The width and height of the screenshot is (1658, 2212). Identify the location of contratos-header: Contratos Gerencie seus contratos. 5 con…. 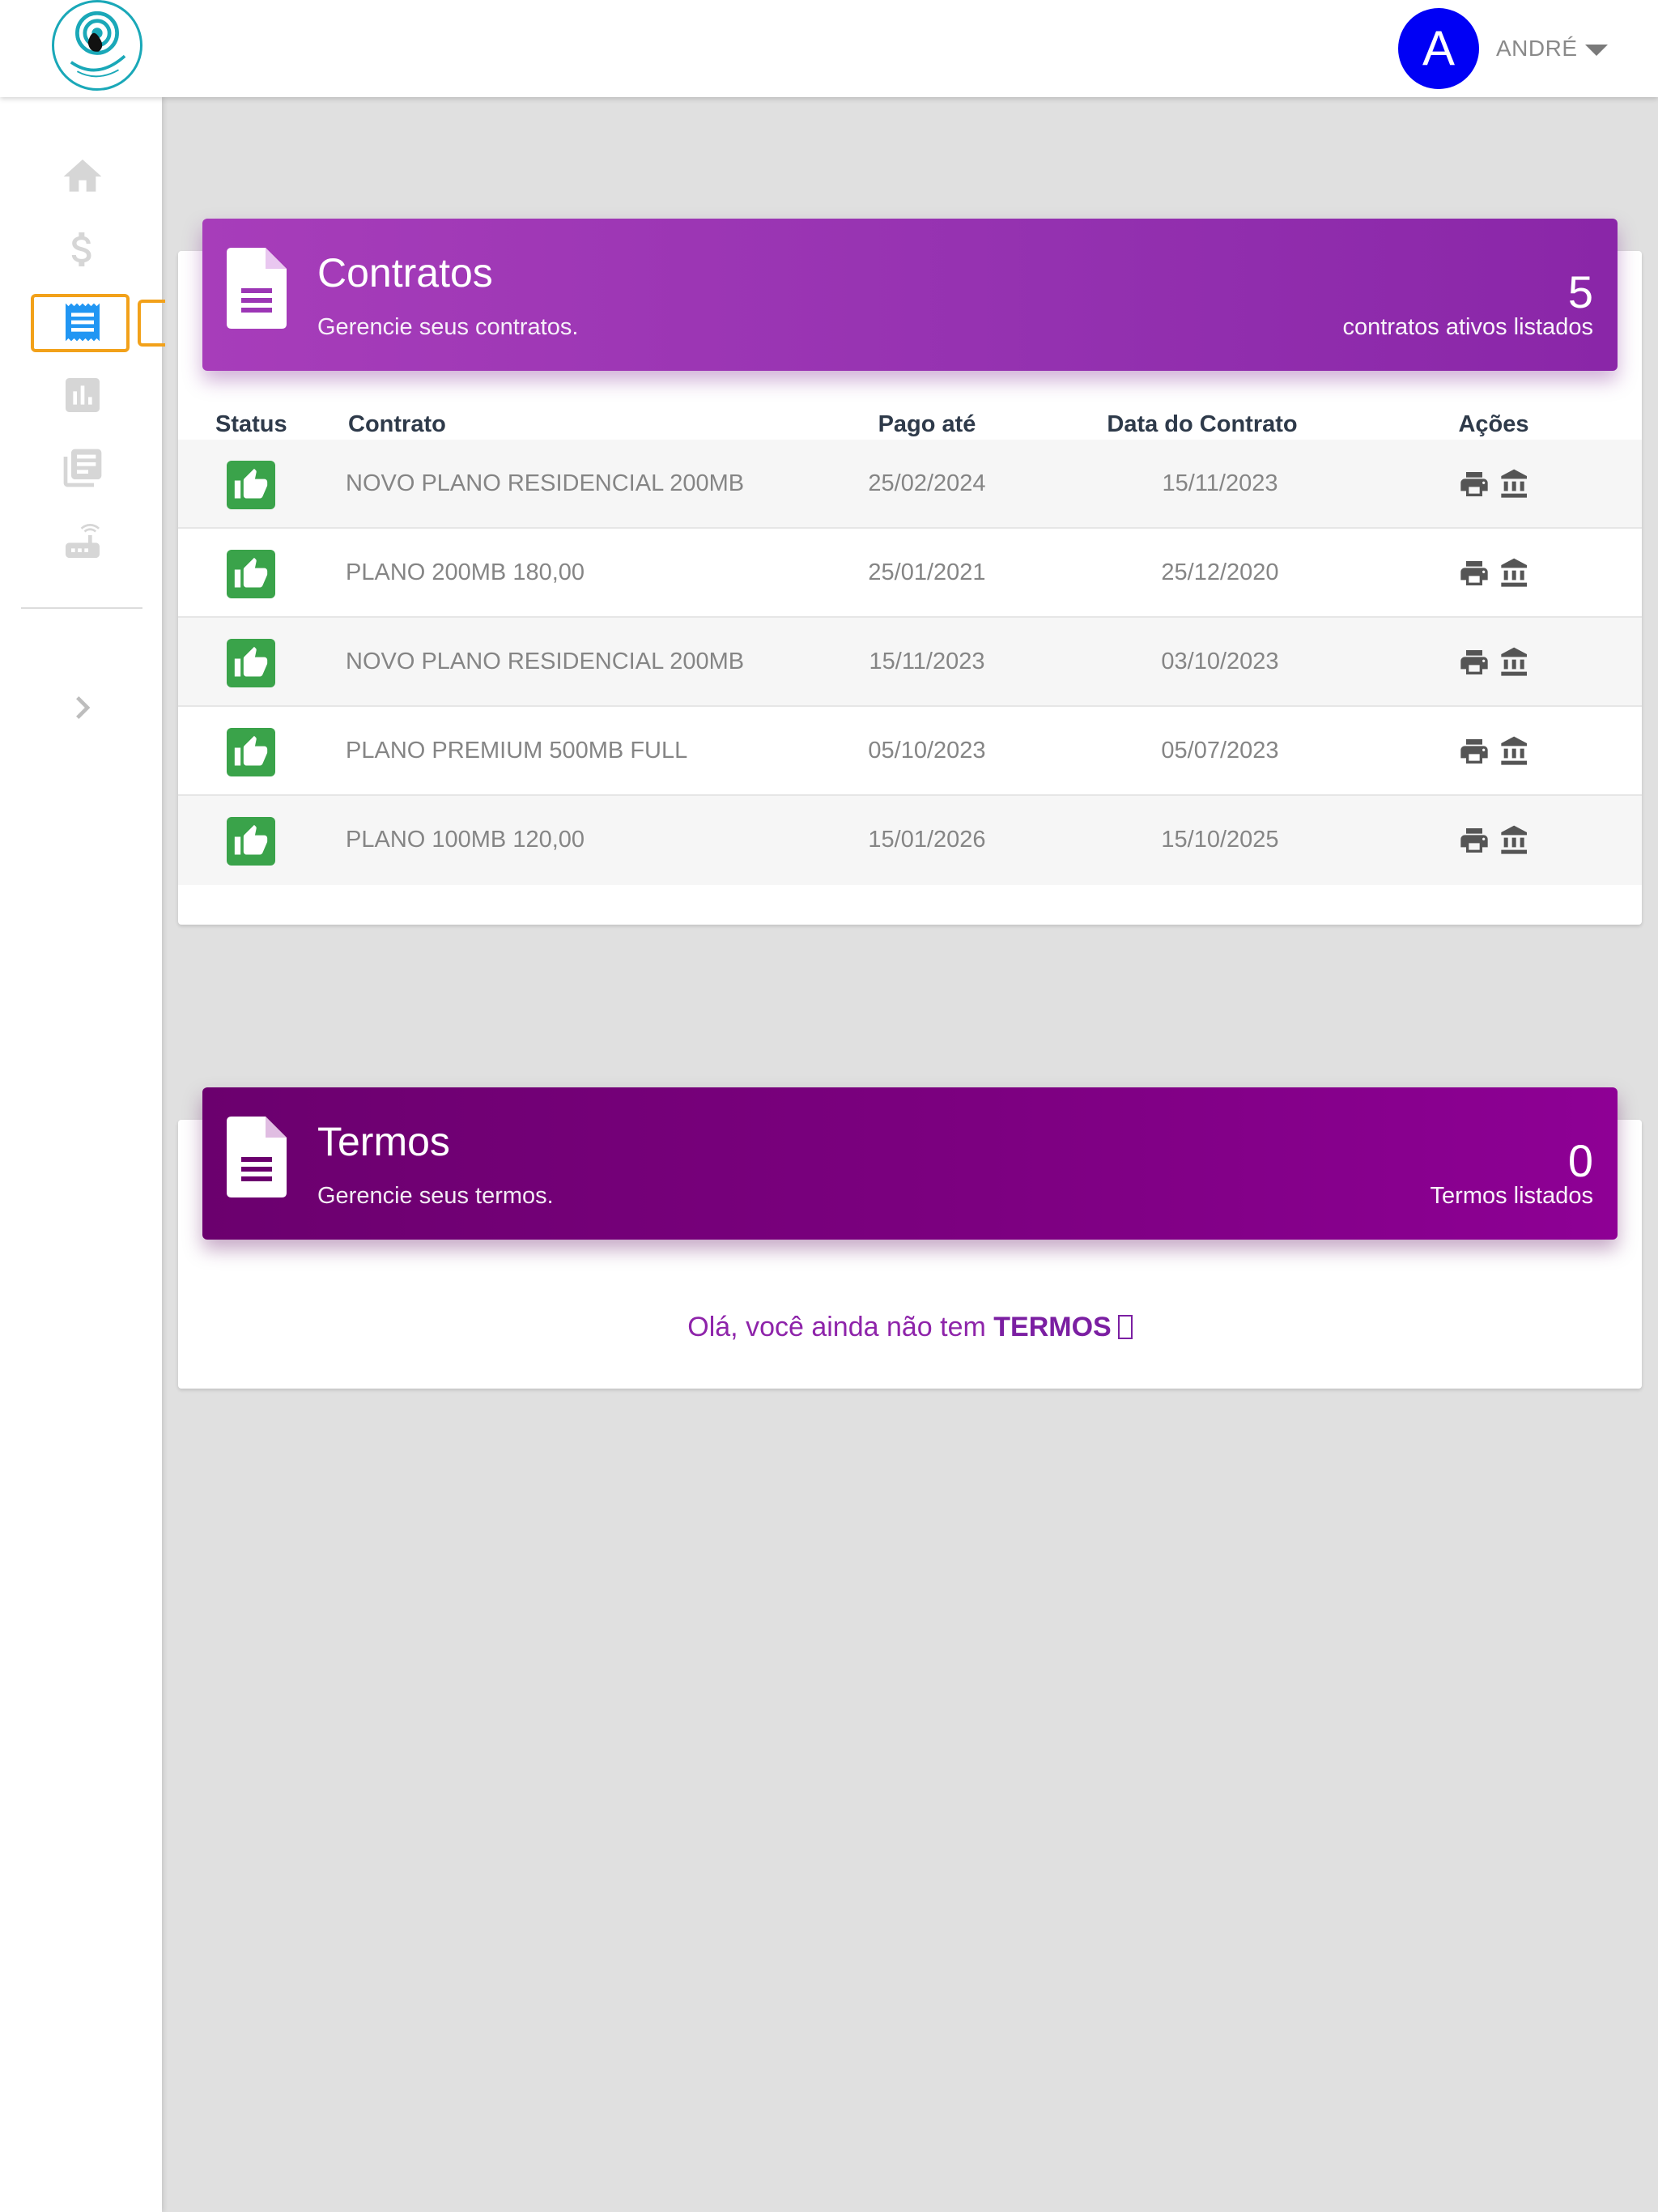
(910, 295).